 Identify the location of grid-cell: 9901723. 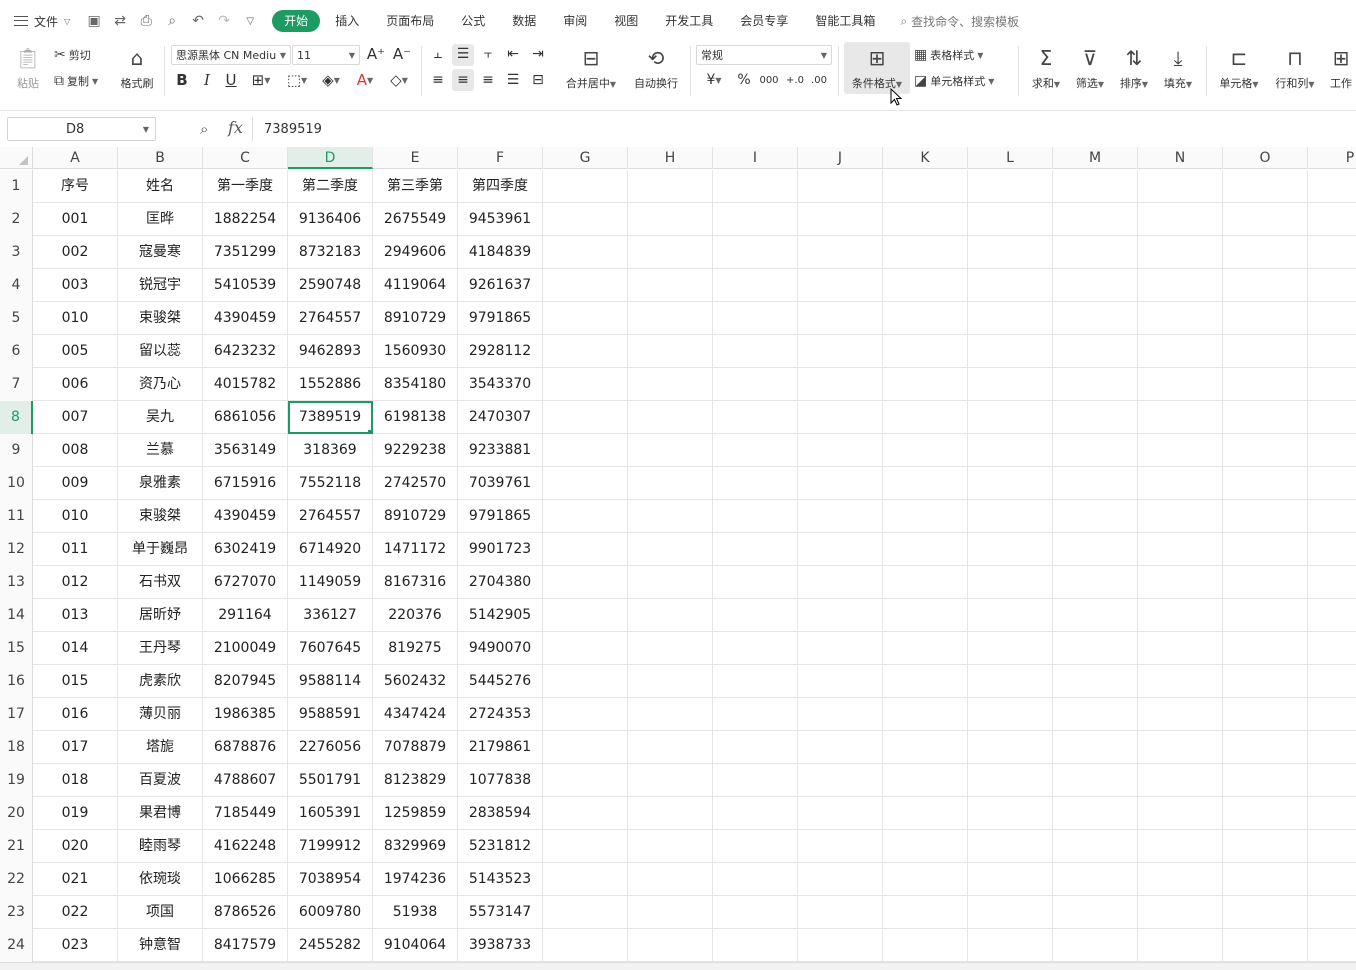
(500, 549).